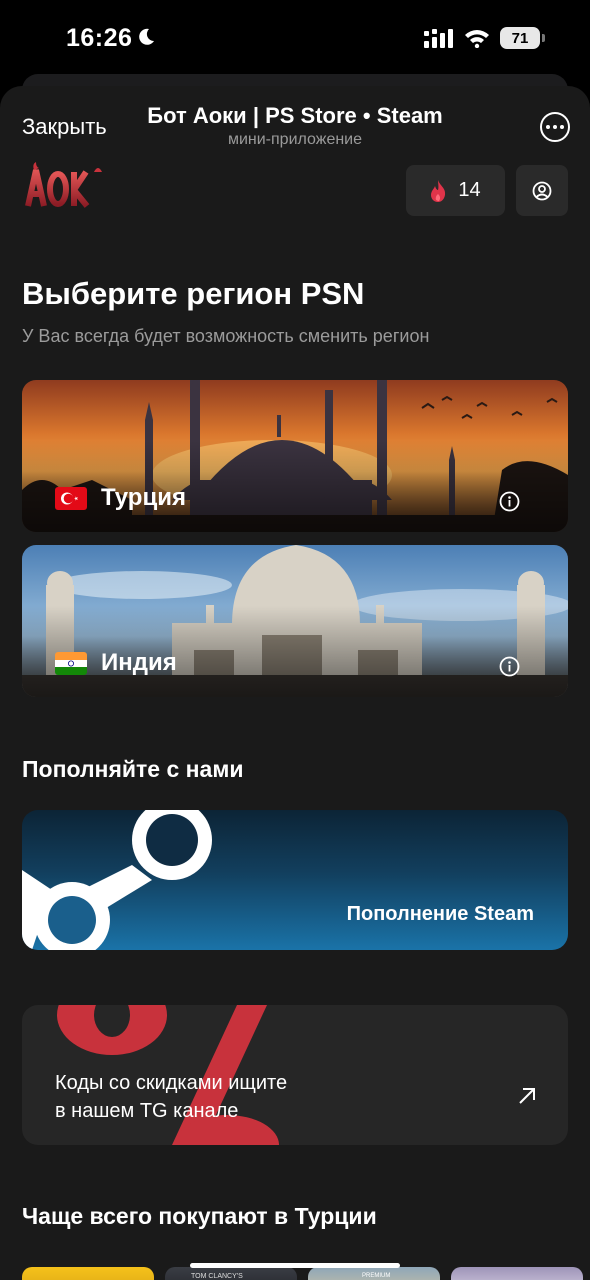 The height and width of the screenshot is (1280, 590). I want to click on game-caption: TOM CLANCY'S, so click(217, 1276).